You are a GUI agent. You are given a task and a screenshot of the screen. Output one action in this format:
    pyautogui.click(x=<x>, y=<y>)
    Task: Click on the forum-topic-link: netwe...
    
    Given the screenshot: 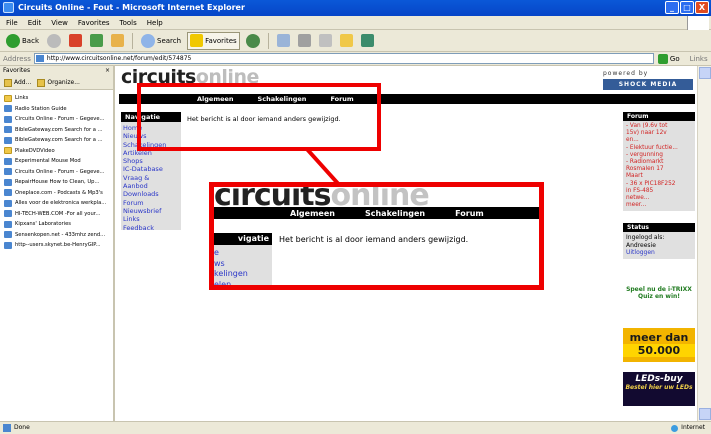 What is the action you would take?
    pyautogui.click(x=659, y=198)
    